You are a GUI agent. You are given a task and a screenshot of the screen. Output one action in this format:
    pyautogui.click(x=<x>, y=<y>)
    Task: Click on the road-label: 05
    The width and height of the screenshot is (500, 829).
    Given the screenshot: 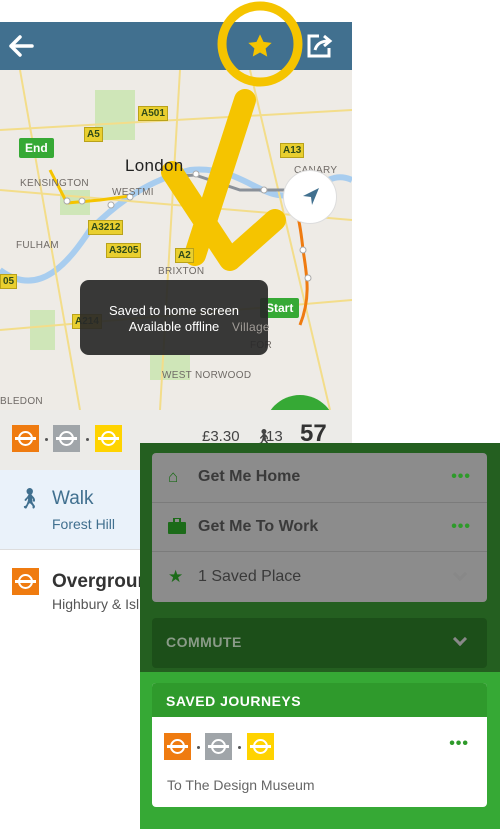 What is the action you would take?
    pyautogui.click(x=9, y=281)
    